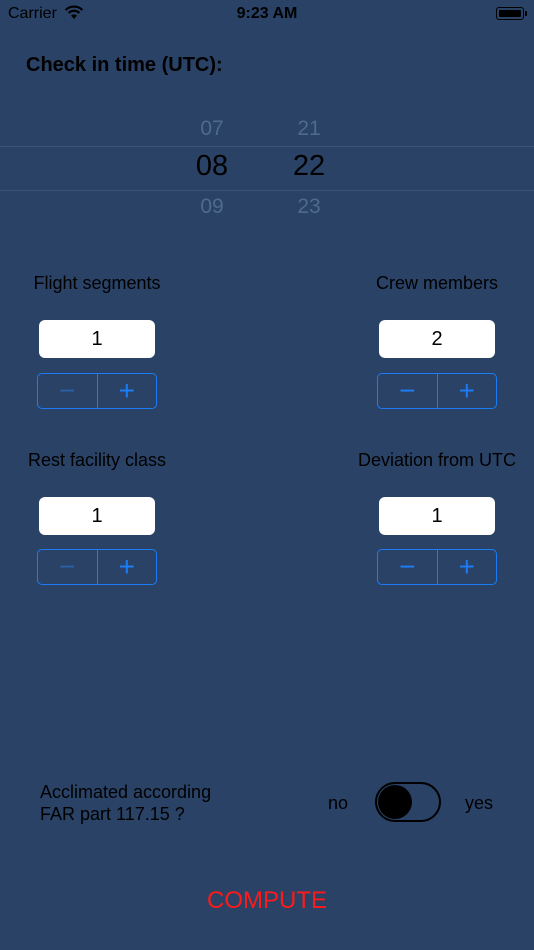  What do you see at coordinates (126, 792) in the screenshot?
I see `acclimated-question-line1: Acclimated according` at bounding box center [126, 792].